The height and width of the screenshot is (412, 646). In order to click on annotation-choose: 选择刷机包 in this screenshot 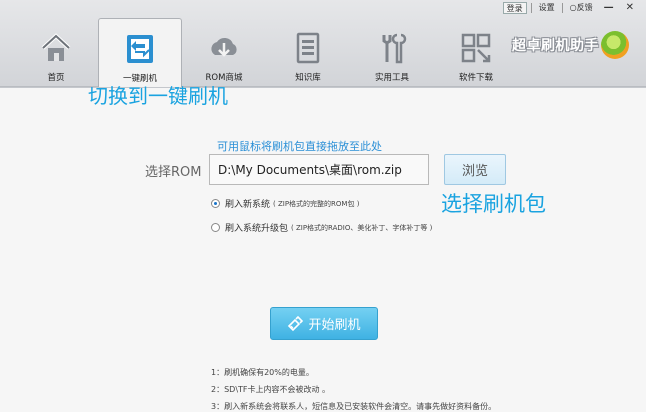, I will do `click(493, 204)`.